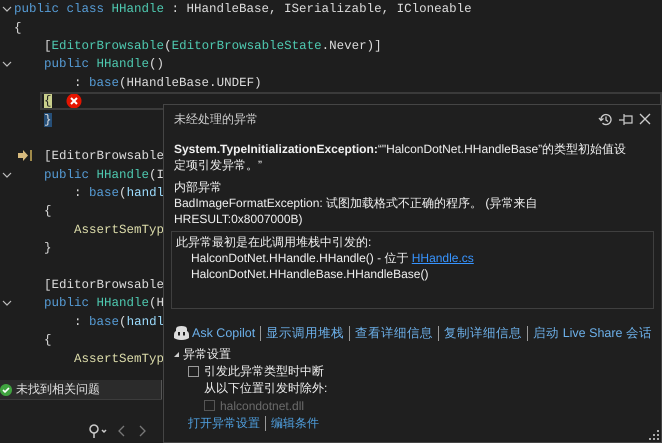  Describe the element at coordinates (443, 258) in the screenshot. I see `file-link: HHandle.cs` at that location.